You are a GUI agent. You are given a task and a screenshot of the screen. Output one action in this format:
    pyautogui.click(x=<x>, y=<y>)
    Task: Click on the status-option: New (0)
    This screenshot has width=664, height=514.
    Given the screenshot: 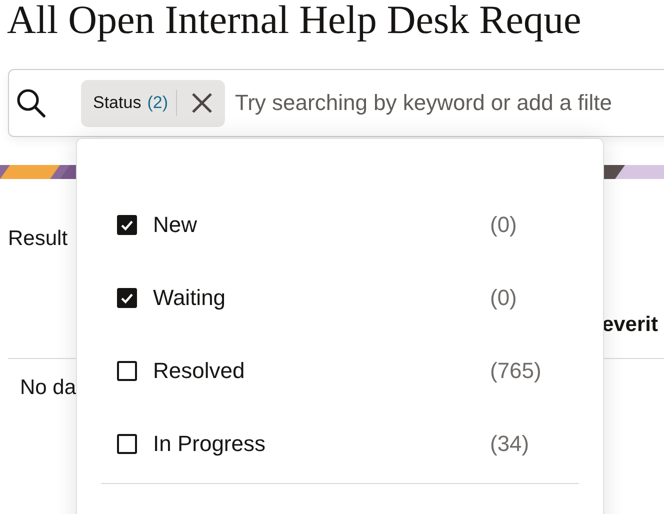 What is the action you would take?
    pyautogui.click(x=340, y=224)
    